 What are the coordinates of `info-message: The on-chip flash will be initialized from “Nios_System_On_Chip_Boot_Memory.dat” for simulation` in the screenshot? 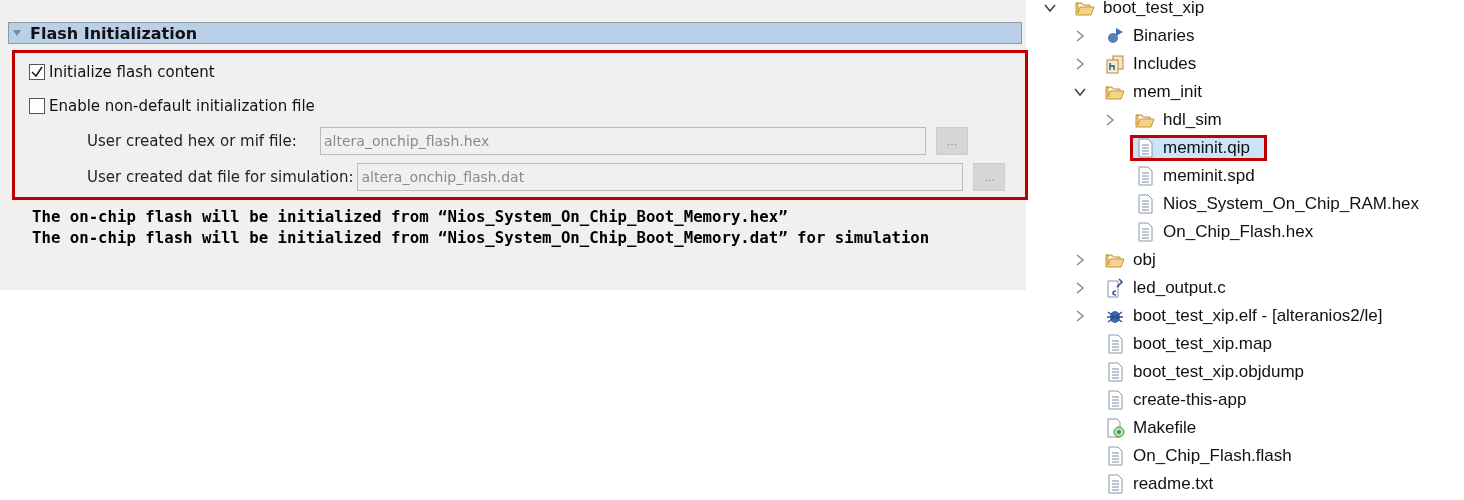 It's located at (481, 237).